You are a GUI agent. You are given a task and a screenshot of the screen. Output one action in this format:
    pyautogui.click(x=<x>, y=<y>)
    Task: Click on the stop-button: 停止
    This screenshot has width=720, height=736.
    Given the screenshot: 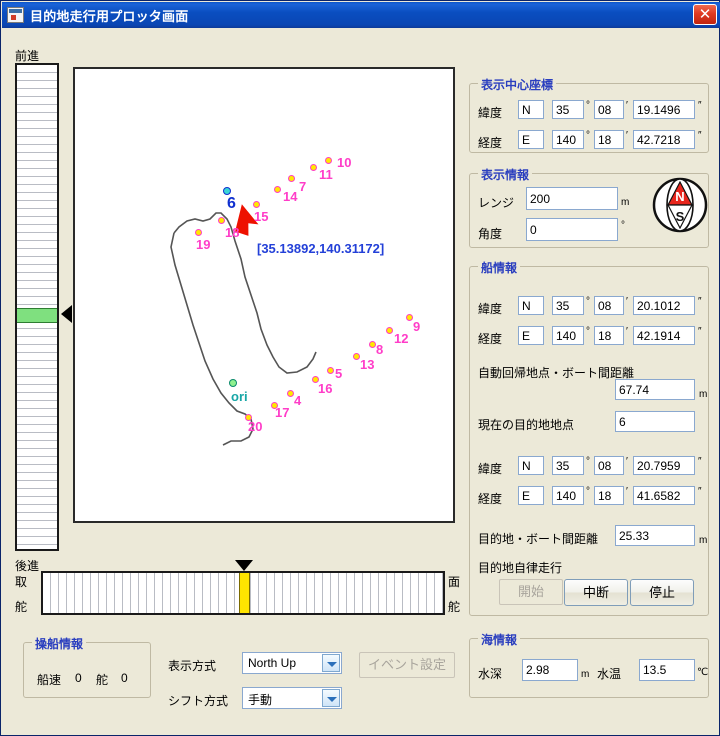 What is the action you would take?
    pyautogui.click(x=662, y=592)
    